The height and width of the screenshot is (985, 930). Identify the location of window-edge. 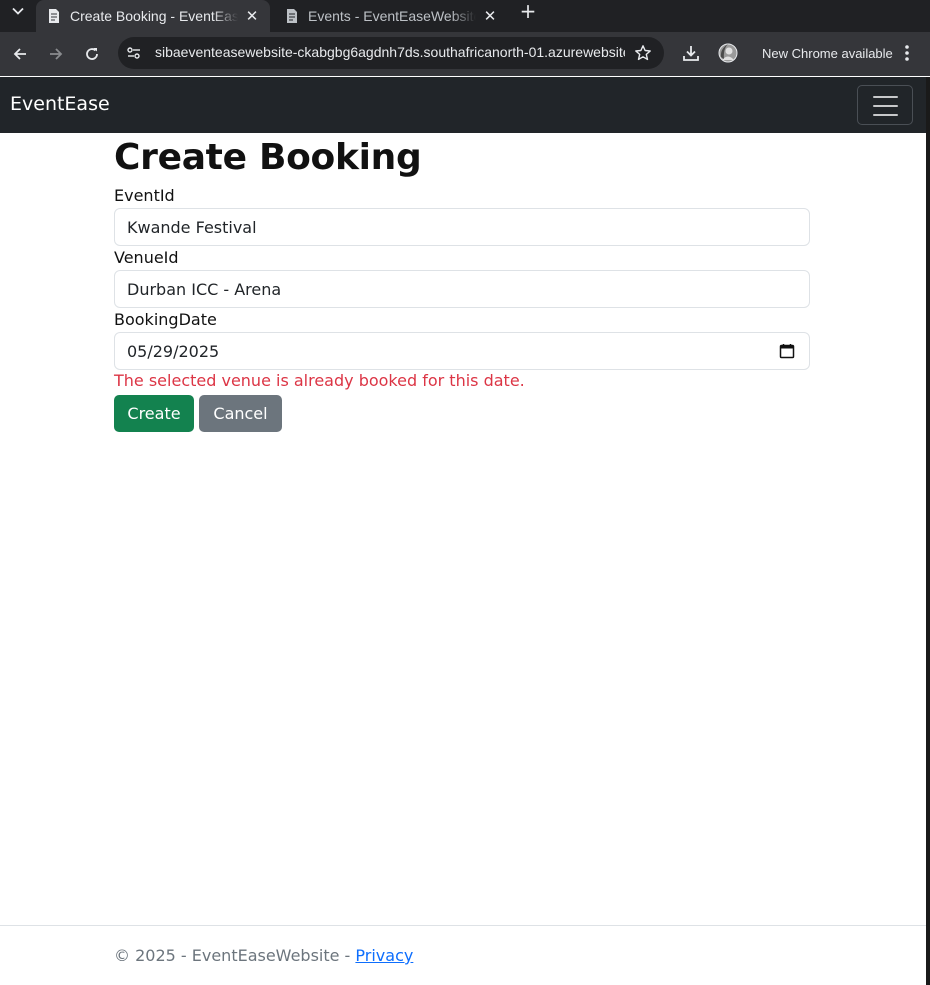
(928, 531).